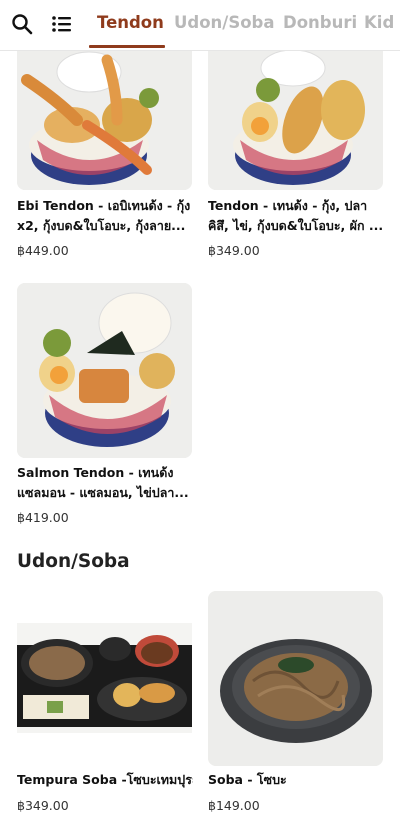 This screenshot has width=400, height=815. Describe the element at coordinates (105, 779) in the screenshot. I see `item-name: Tempura Soba -โซบะเทมปุระ` at that location.